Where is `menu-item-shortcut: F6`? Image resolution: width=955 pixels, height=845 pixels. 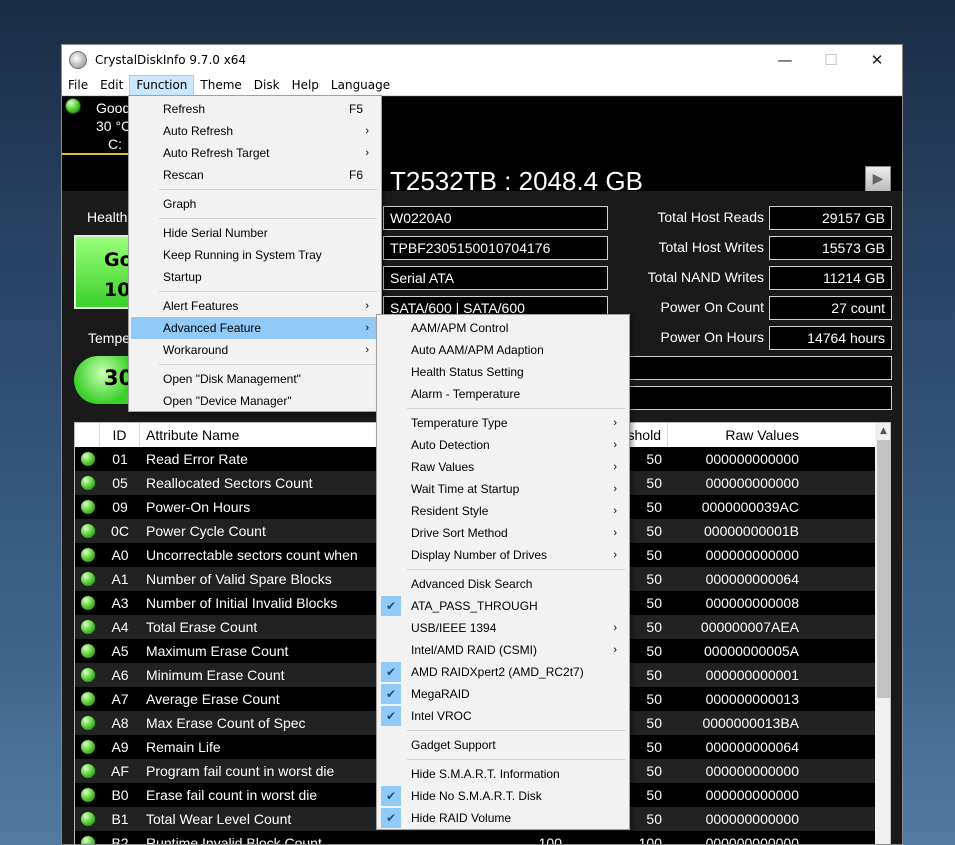
menu-item-shortcut: F6 is located at coordinates (355, 175).